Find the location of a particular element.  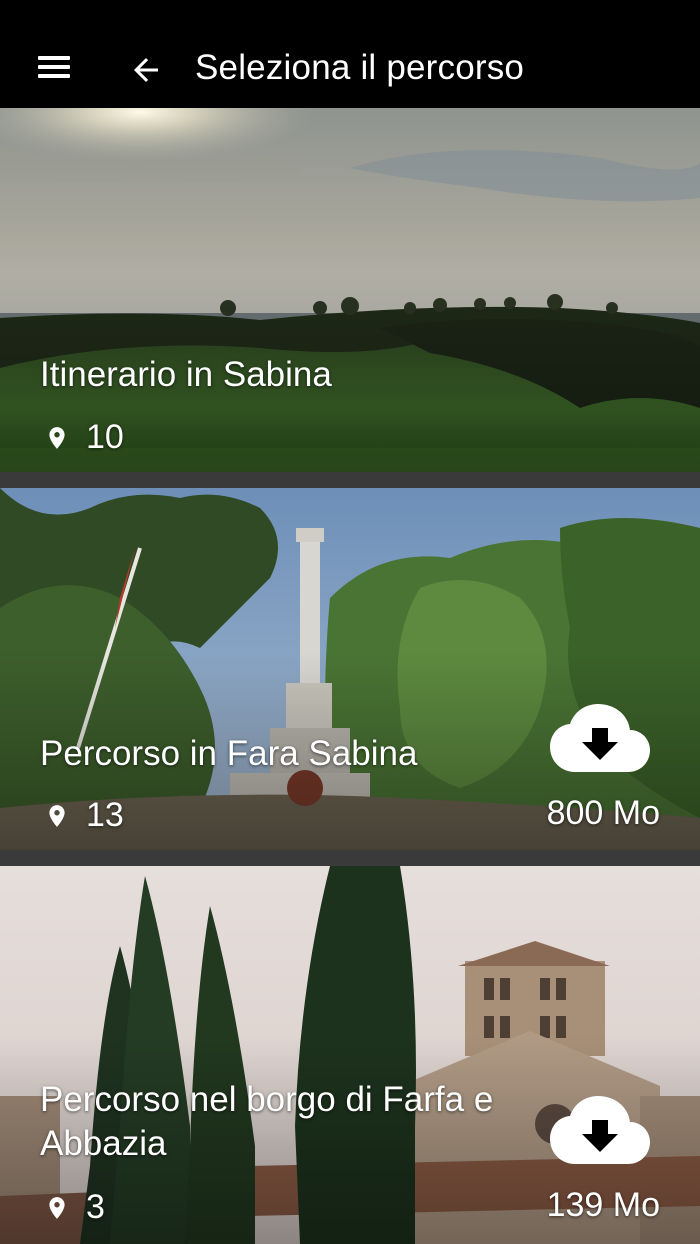

hamburger-menu-icon is located at coordinates (54, 69).